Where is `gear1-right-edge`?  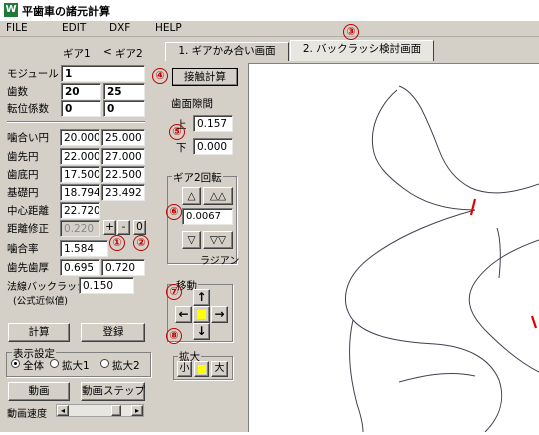
gear1-right-edge is located at coordinates (498, 253).